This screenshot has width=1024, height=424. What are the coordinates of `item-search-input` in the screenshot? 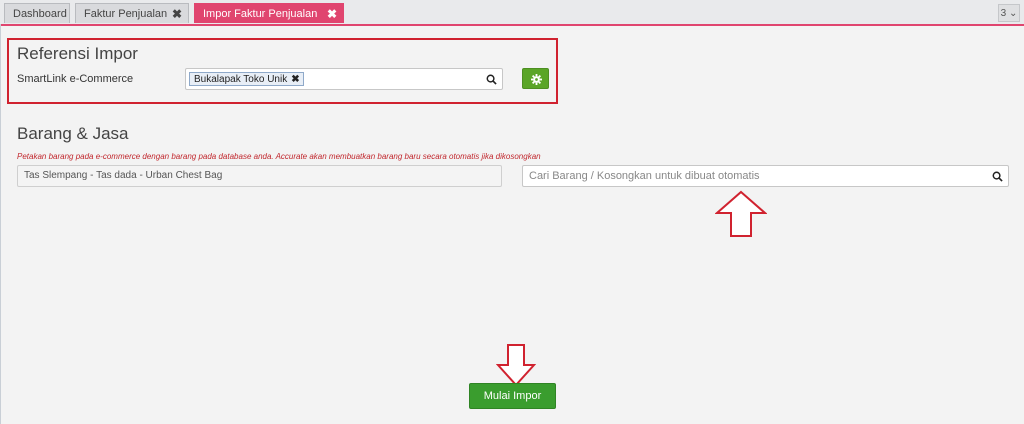 It's located at (753, 176).